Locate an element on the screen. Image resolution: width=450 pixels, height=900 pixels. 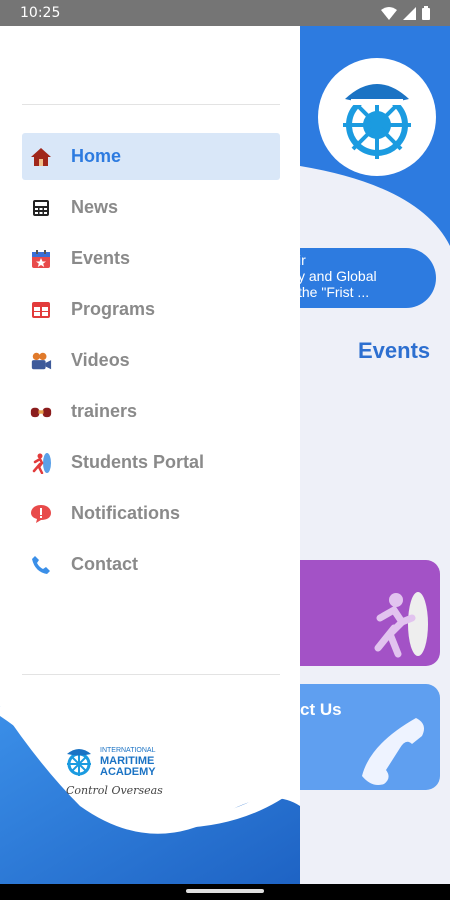
system-navigation-bar is located at coordinates (225, 892).